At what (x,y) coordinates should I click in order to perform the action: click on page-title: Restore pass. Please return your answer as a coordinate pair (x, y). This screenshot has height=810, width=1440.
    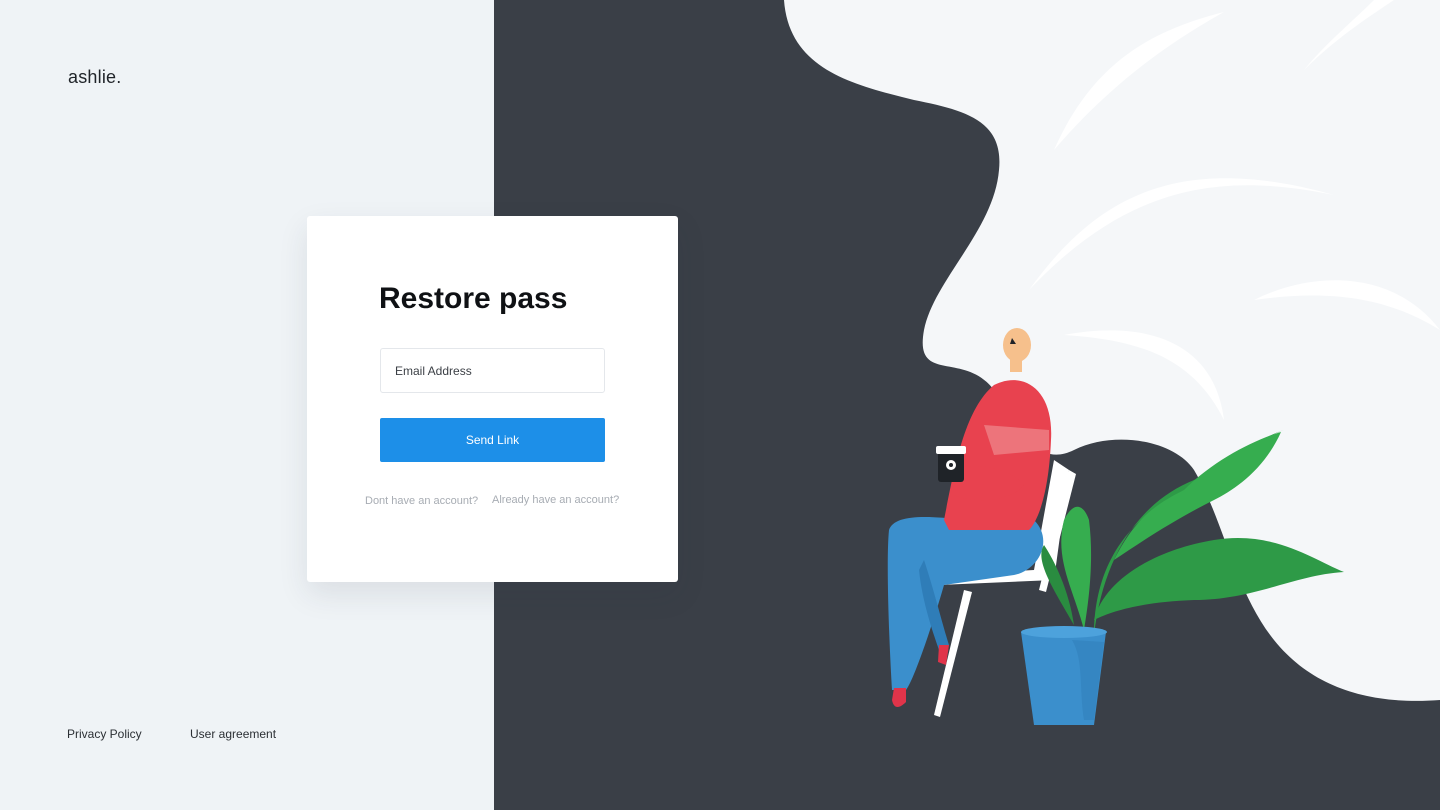
    Looking at the image, I should click on (473, 298).